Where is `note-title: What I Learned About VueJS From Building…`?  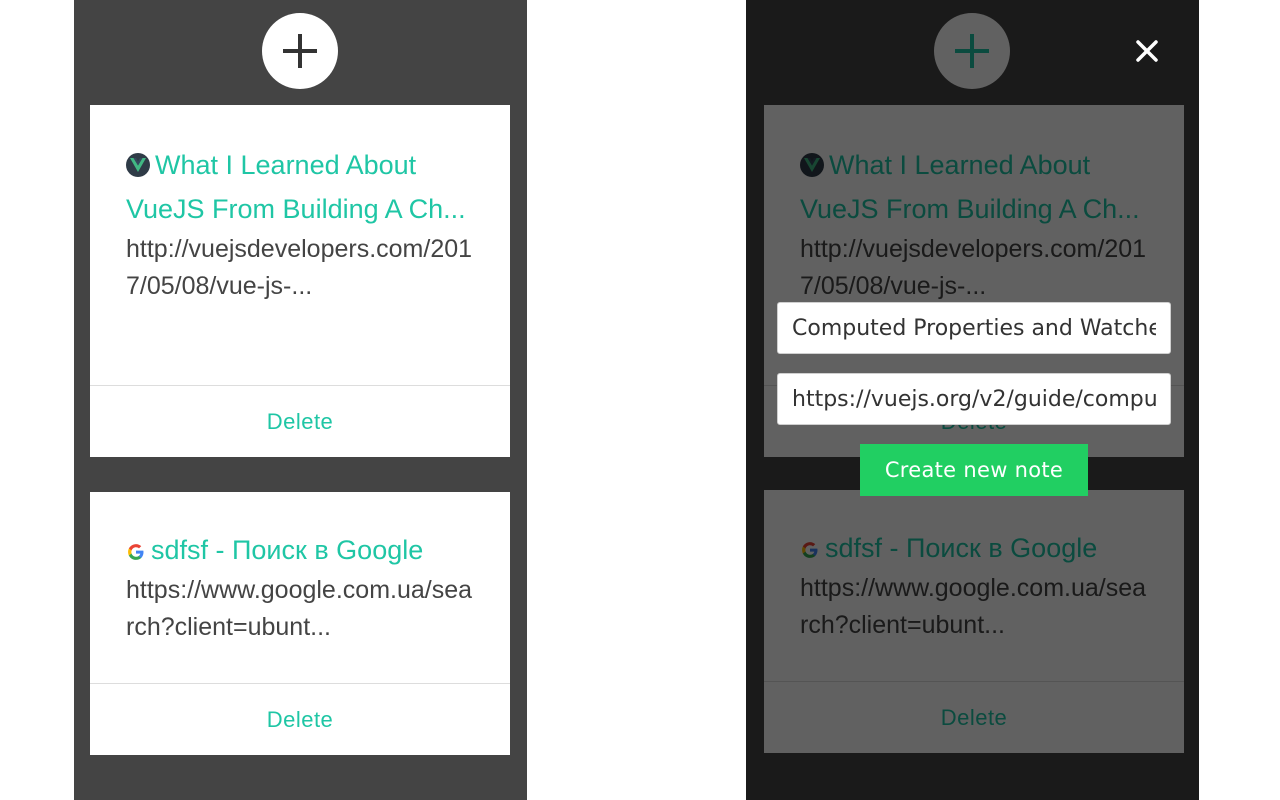 note-title: What I Learned About VueJS From Building… is located at coordinates (296, 187).